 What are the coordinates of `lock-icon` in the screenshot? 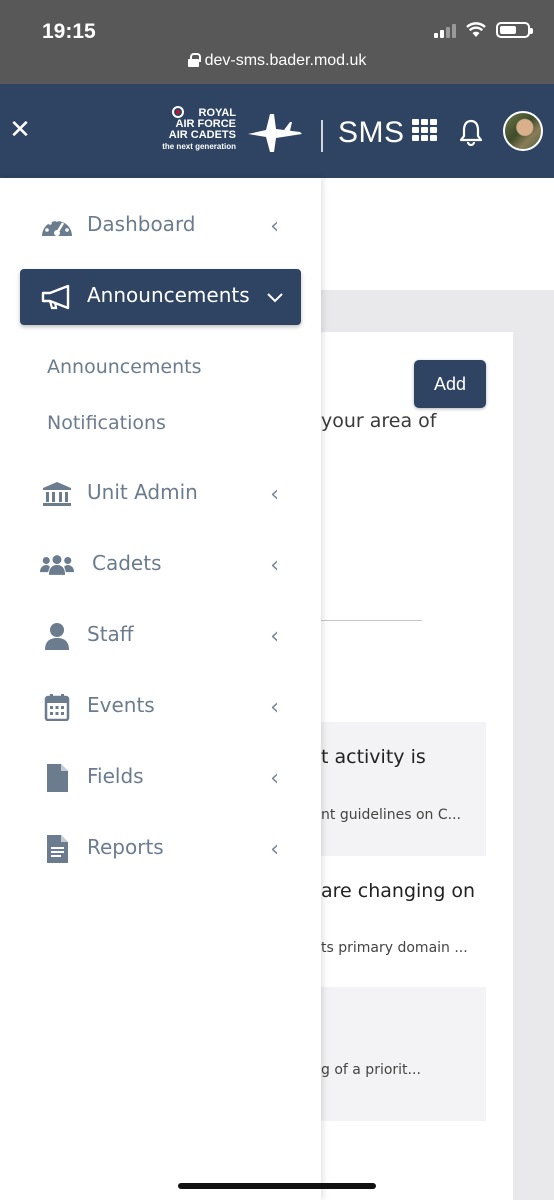 It's located at (194, 60).